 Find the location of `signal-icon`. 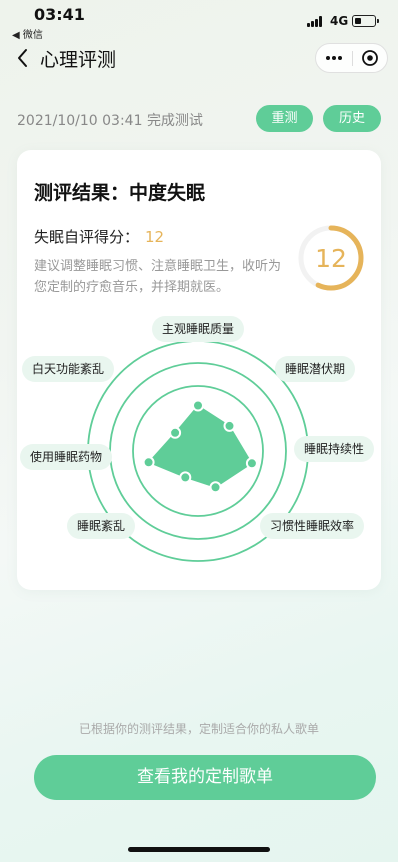

signal-icon is located at coordinates (315, 21).